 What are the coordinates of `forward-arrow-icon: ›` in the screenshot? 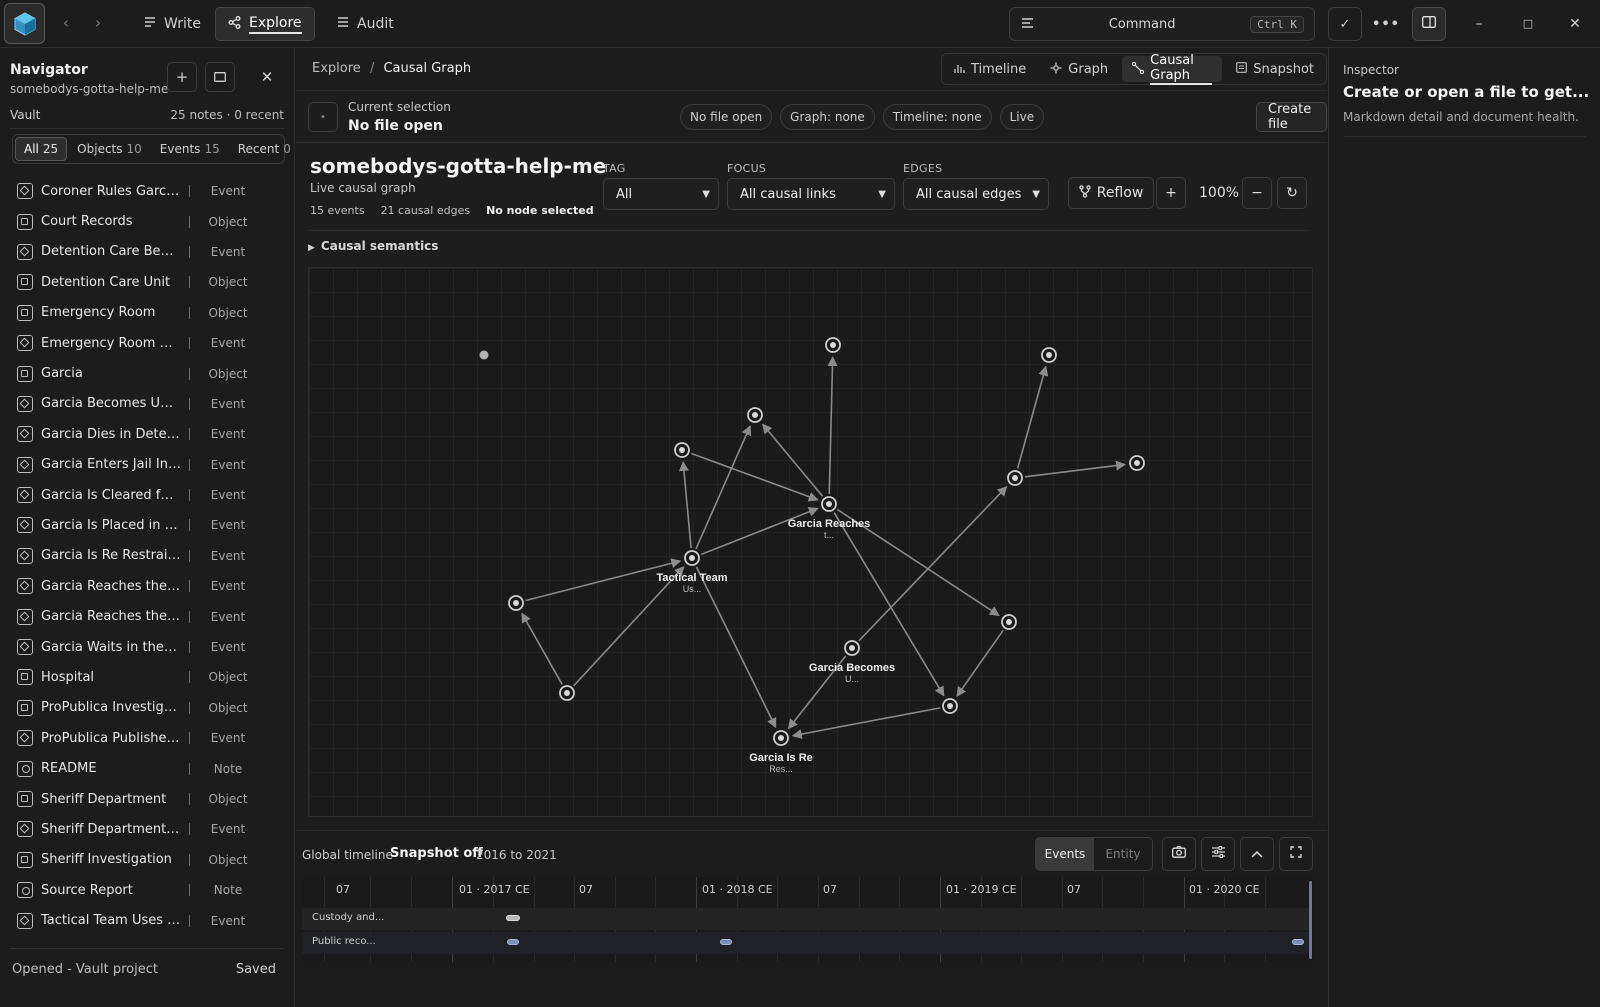 It's located at (98, 23).